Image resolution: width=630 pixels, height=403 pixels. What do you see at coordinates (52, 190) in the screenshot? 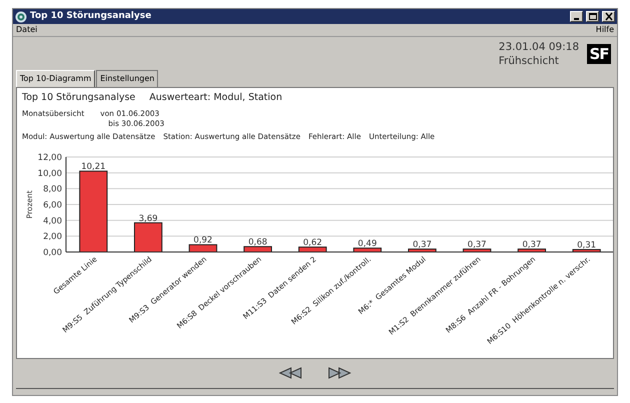
I see `tick-label: 8,00` at bounding box center [52, 190].